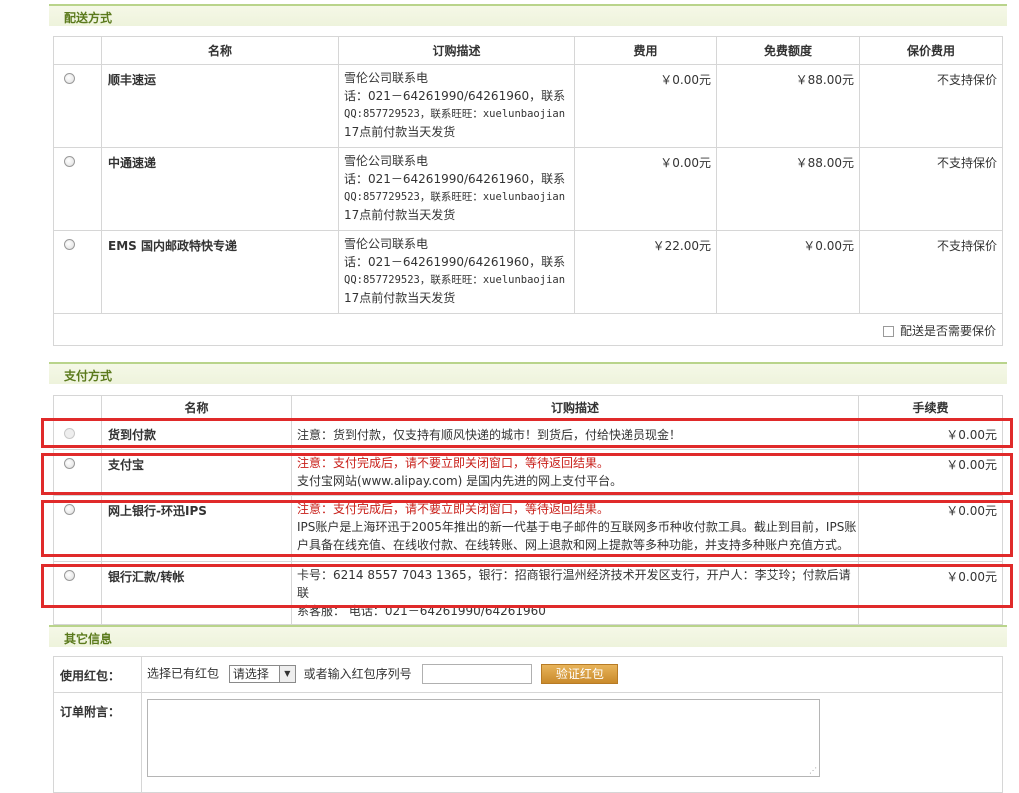 The image size is (1019, 793). What do you see at coordinates (262, 674) in the screenshot?
I see `bonus-select: 请选择 ▼` at bounding box center [262, 674].